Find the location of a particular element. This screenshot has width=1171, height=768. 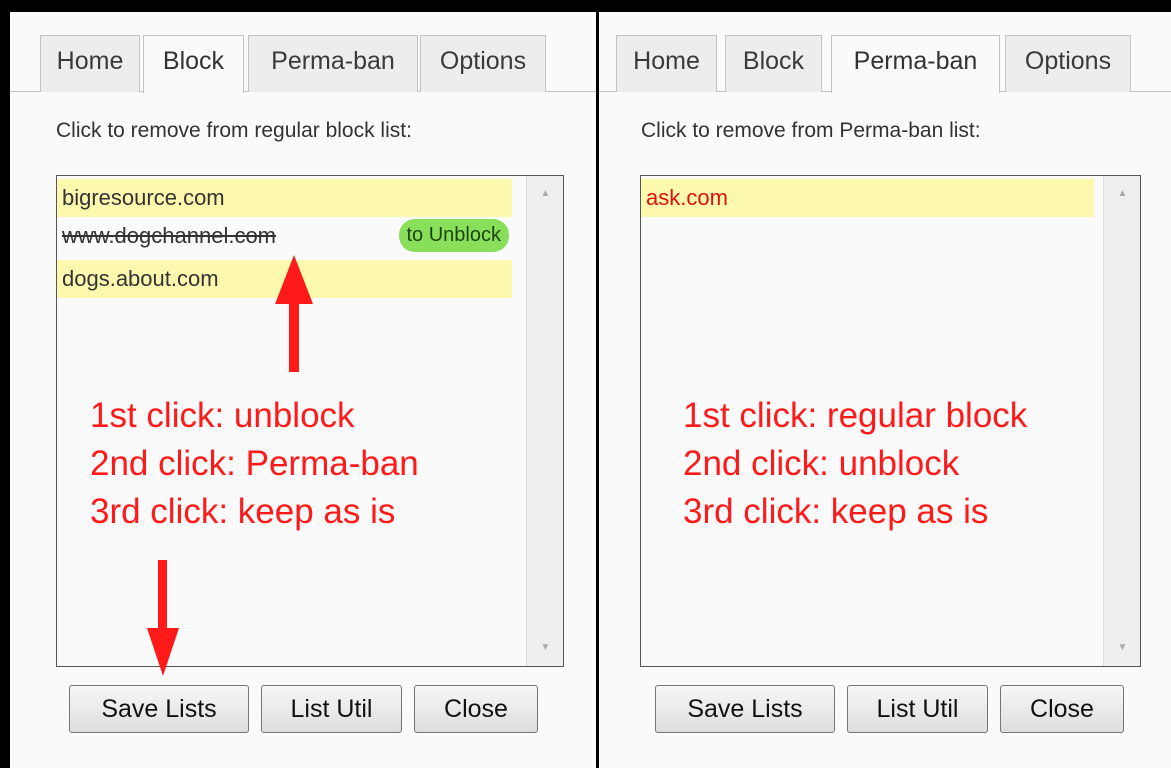

tab-block: Block is located at coordinates (773, 63).